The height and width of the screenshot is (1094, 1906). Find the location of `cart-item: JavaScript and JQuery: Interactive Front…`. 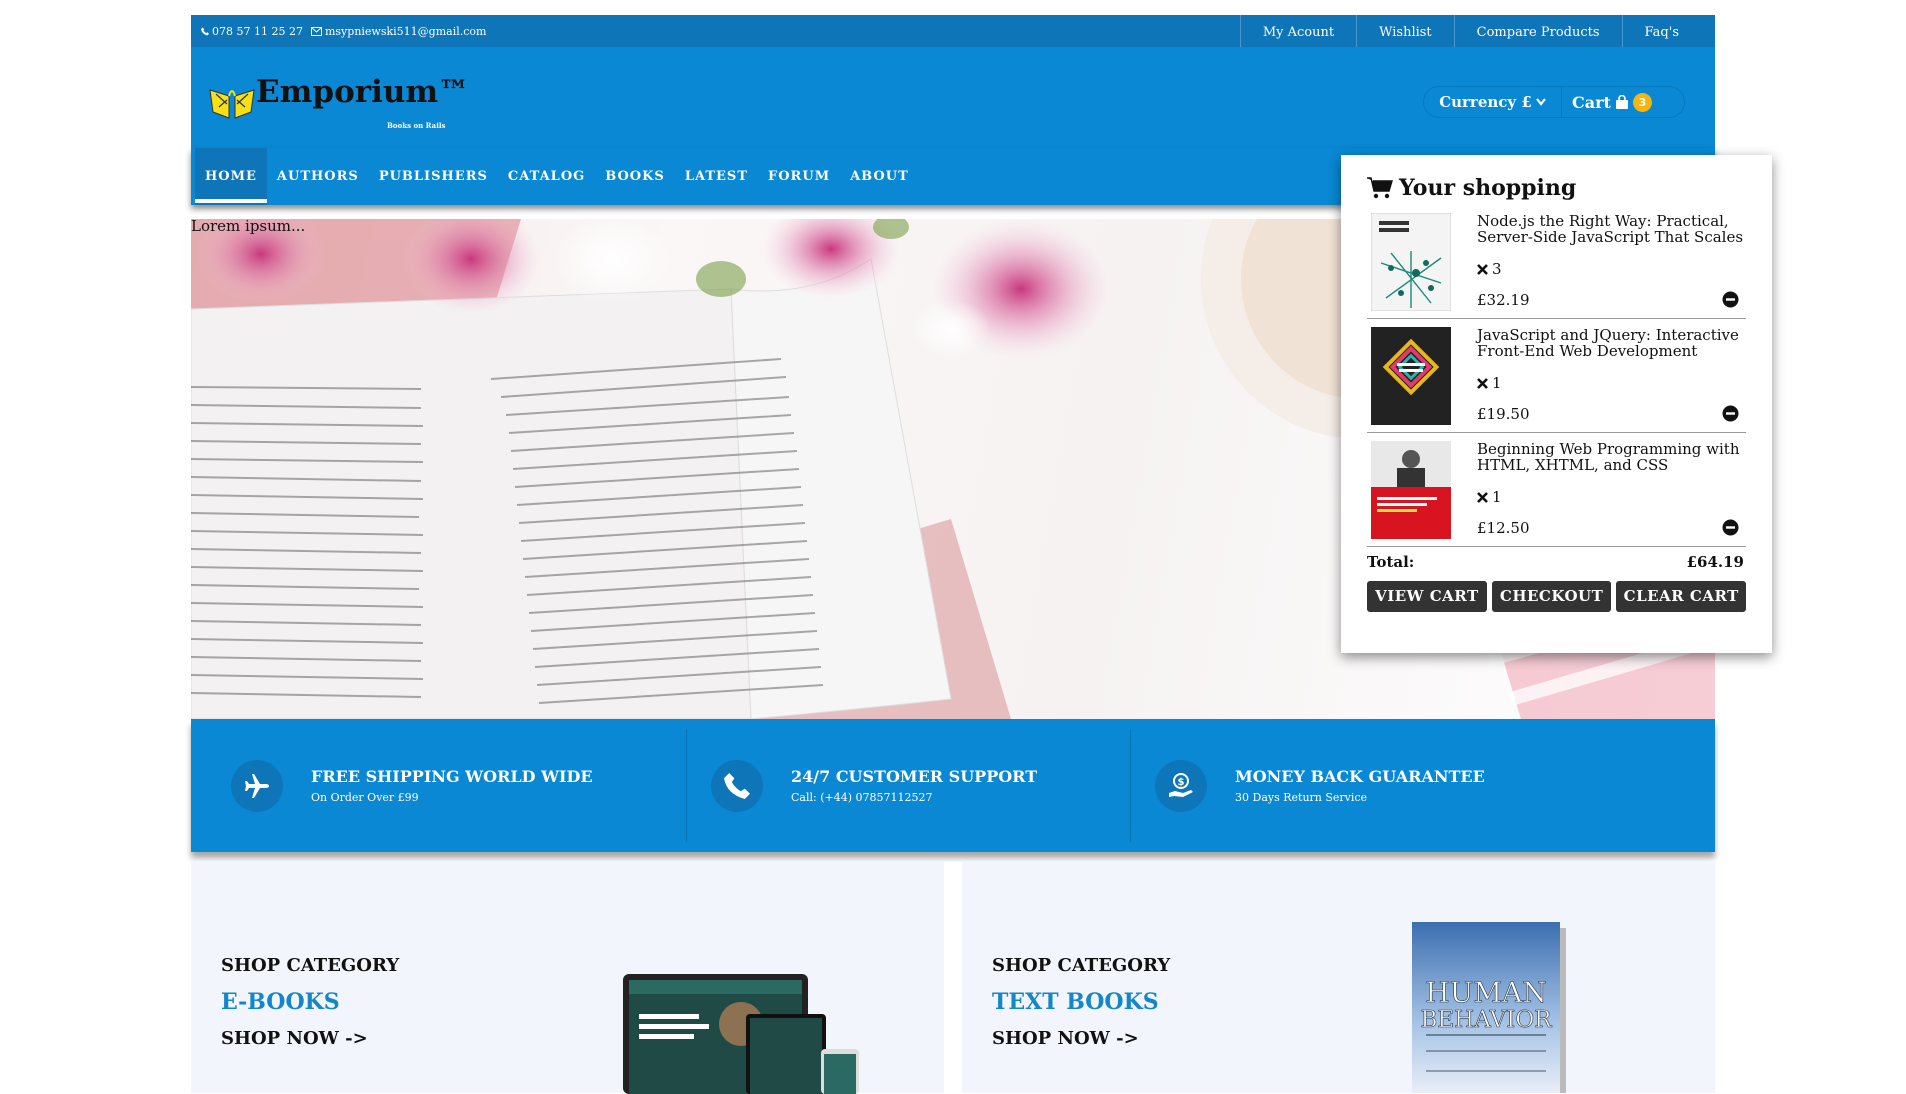

cart-item: JavaScript and JQuery: Interactive Front… is located at coordinates (1556, 376).